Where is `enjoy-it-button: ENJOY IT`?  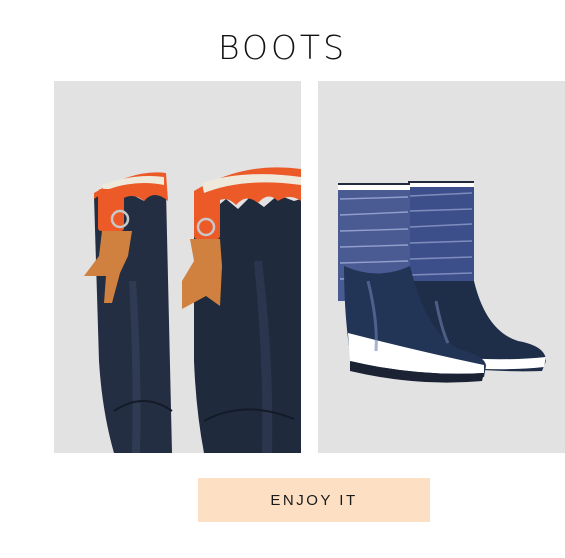
enjoy-it-button: ENJOY IT is located at coordinates (314, 500).